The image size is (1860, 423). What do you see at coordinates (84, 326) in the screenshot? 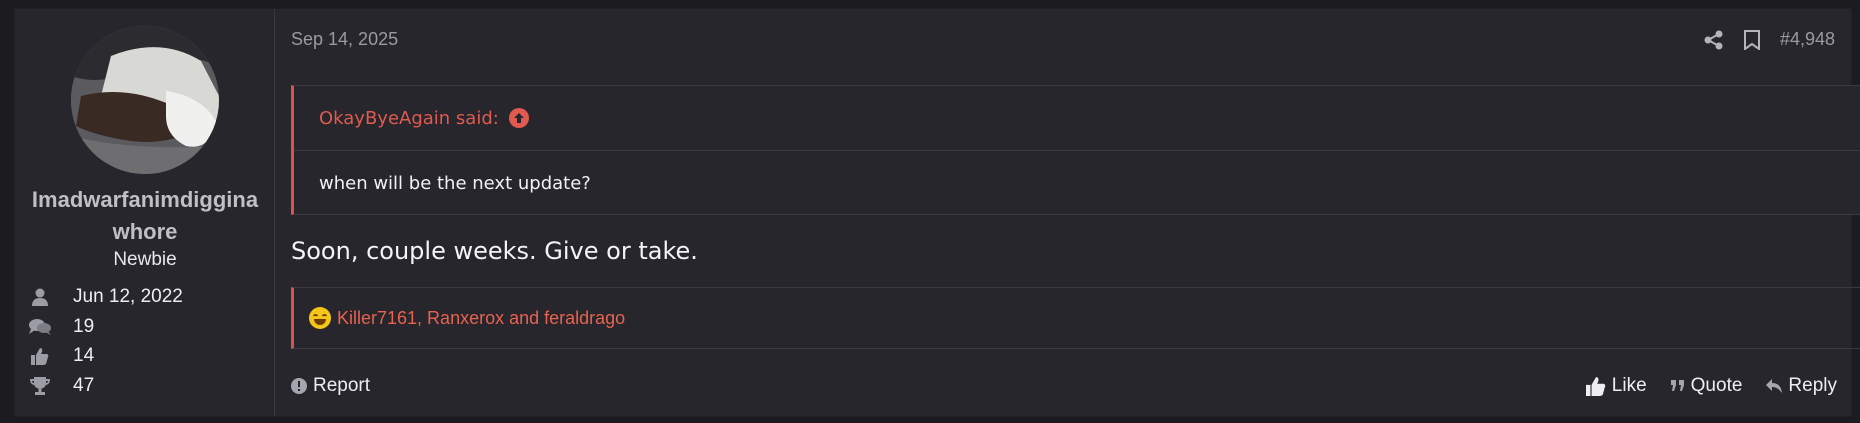
I see `messages-count: 19` at bounding box center [84, 326].